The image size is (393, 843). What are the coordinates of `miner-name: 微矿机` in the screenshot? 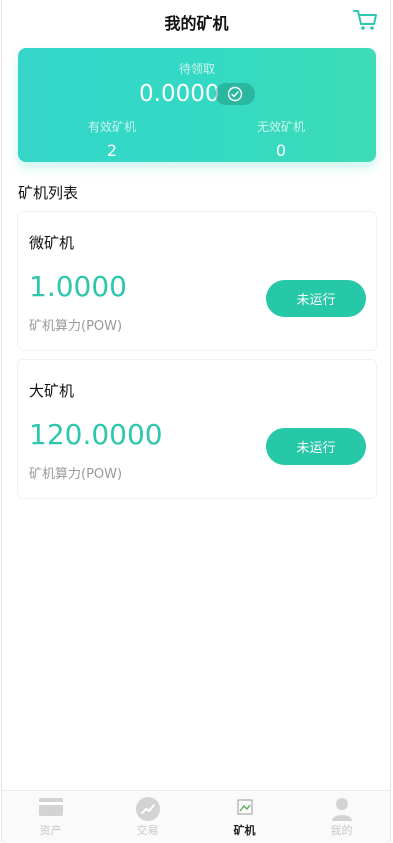 It's located at (52, 243).